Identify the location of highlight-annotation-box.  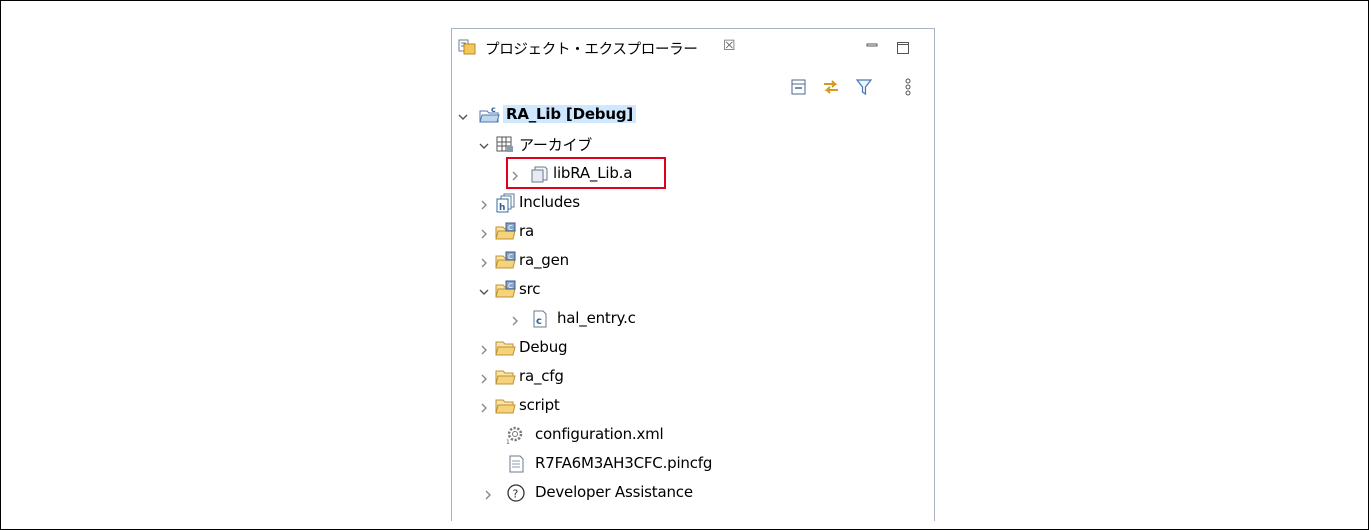
(586, 173).